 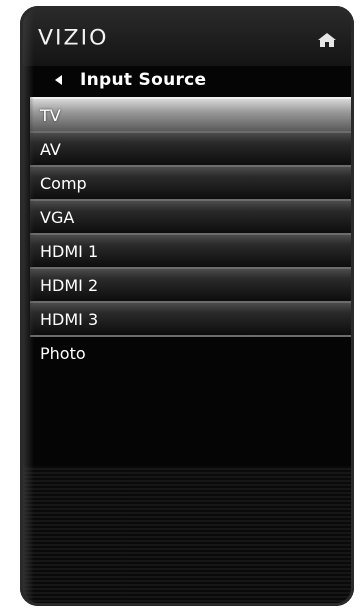 I want to click on back-to-previous-menu: Input Source, so click(x=192, y=80).